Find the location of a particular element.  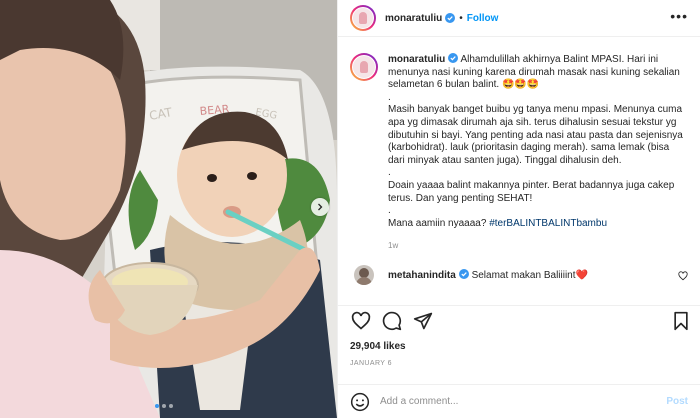

commenter-avatar is located at coordinates (364, 274).